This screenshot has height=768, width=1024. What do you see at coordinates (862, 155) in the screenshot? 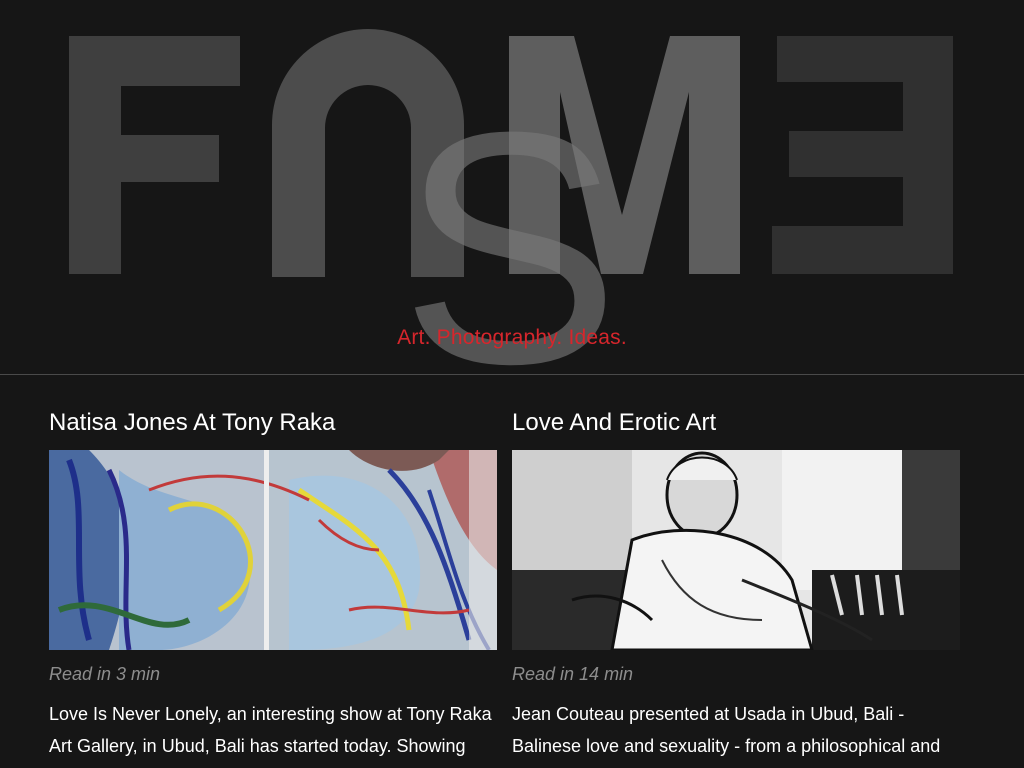
I see `logo-letter-e` at bounding box center [862, 155].